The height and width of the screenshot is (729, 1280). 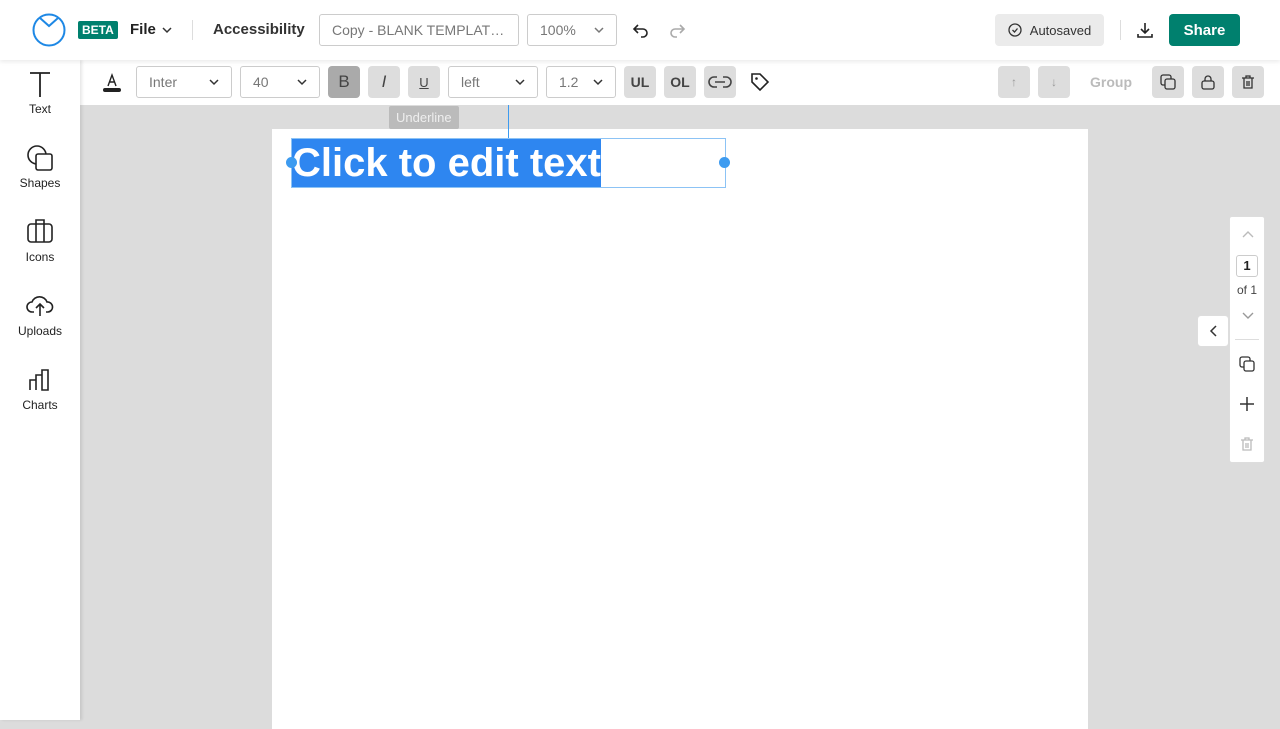 I want to click on move-down-button: ↓, so click(x=1054, y=82).